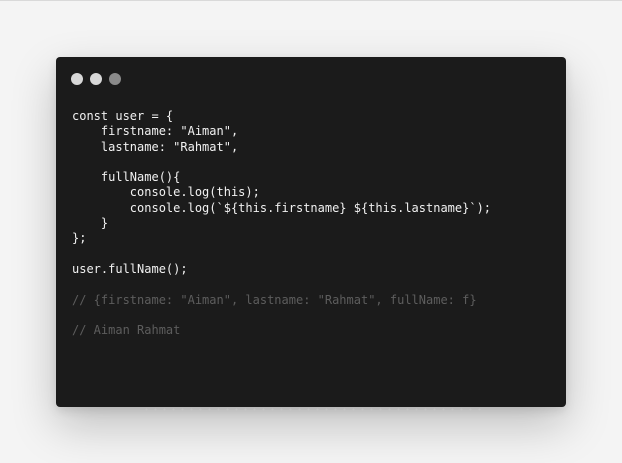  I want to click on decorative-dots, so click(312, 409).